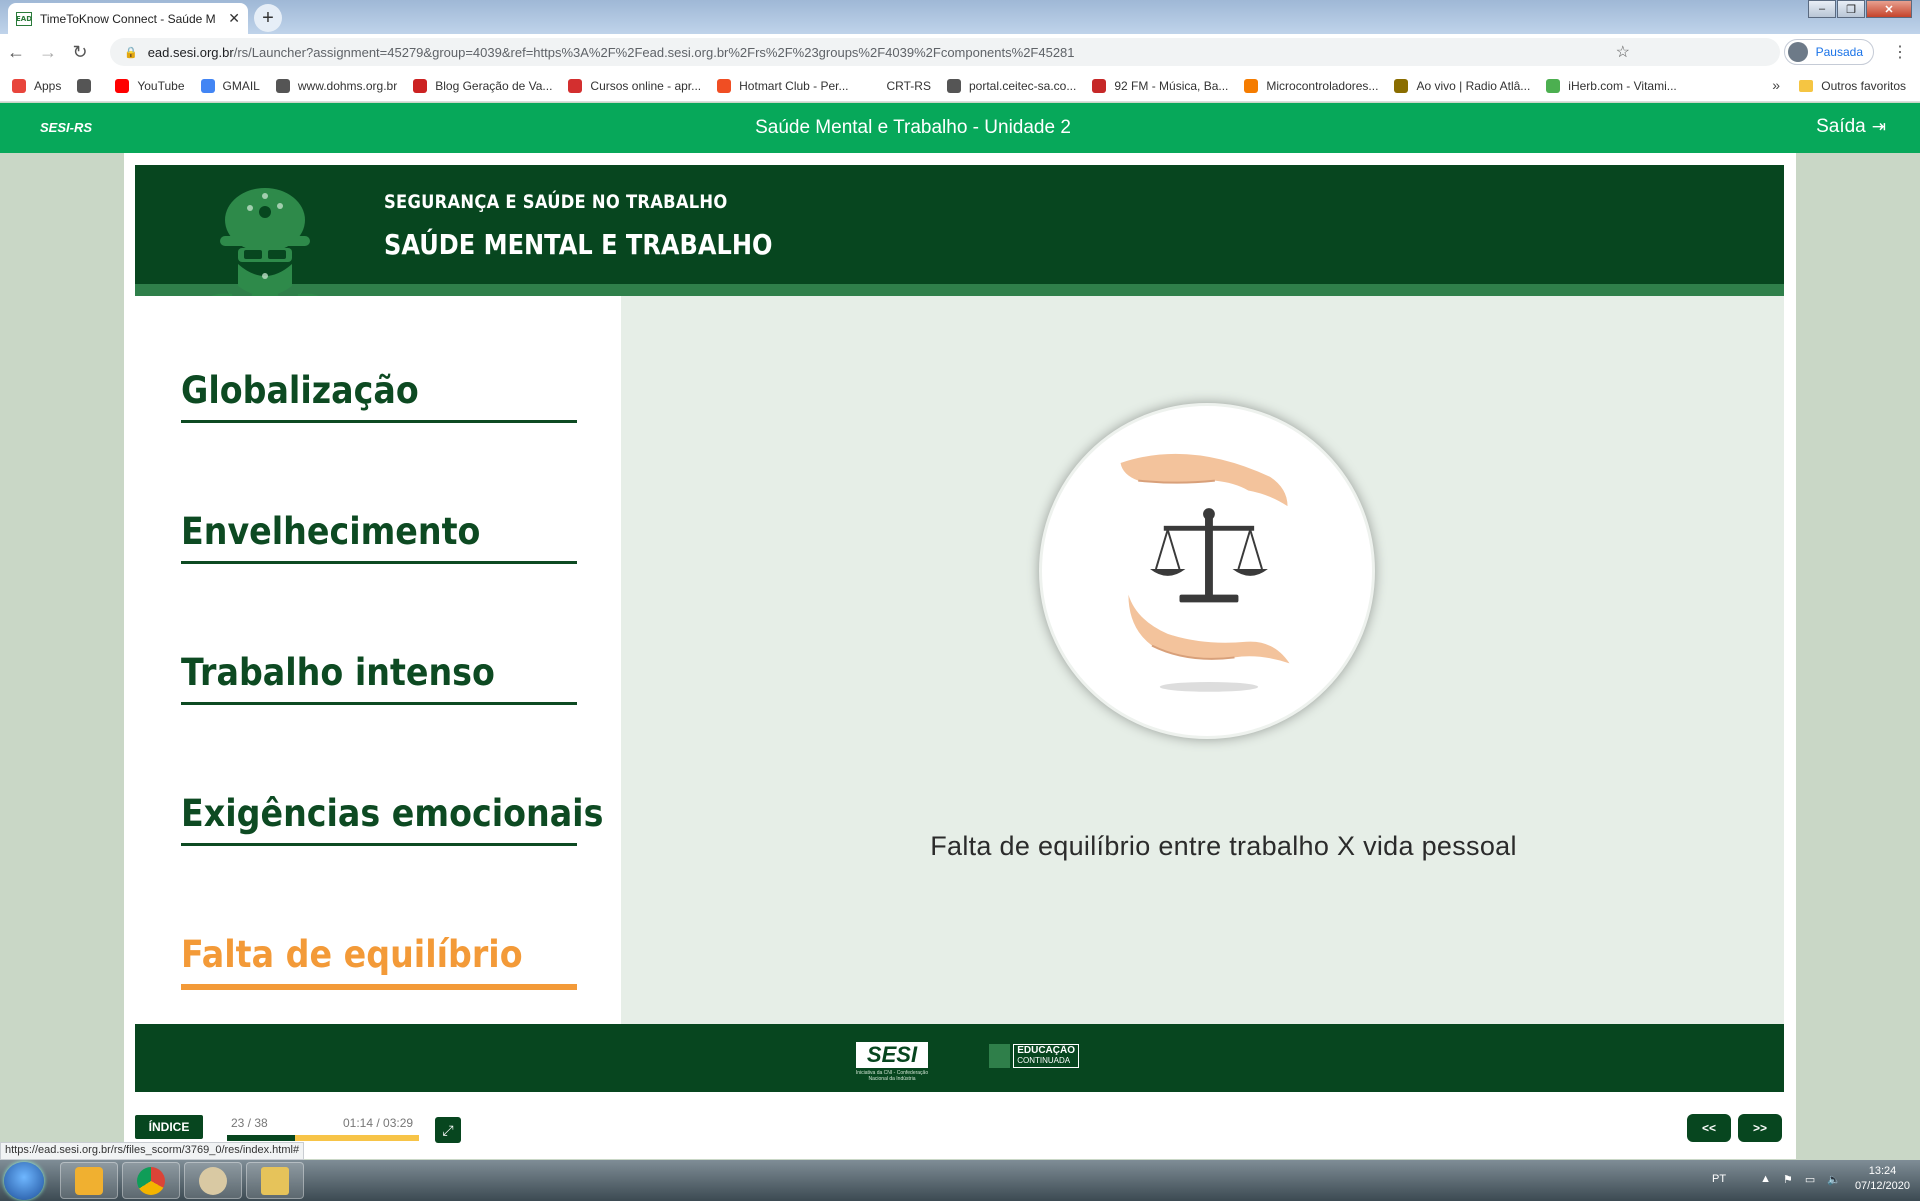  Describe the element at coordinates (36, 85) in the screenshot. I see `bookmark-item: Apps` at that location.